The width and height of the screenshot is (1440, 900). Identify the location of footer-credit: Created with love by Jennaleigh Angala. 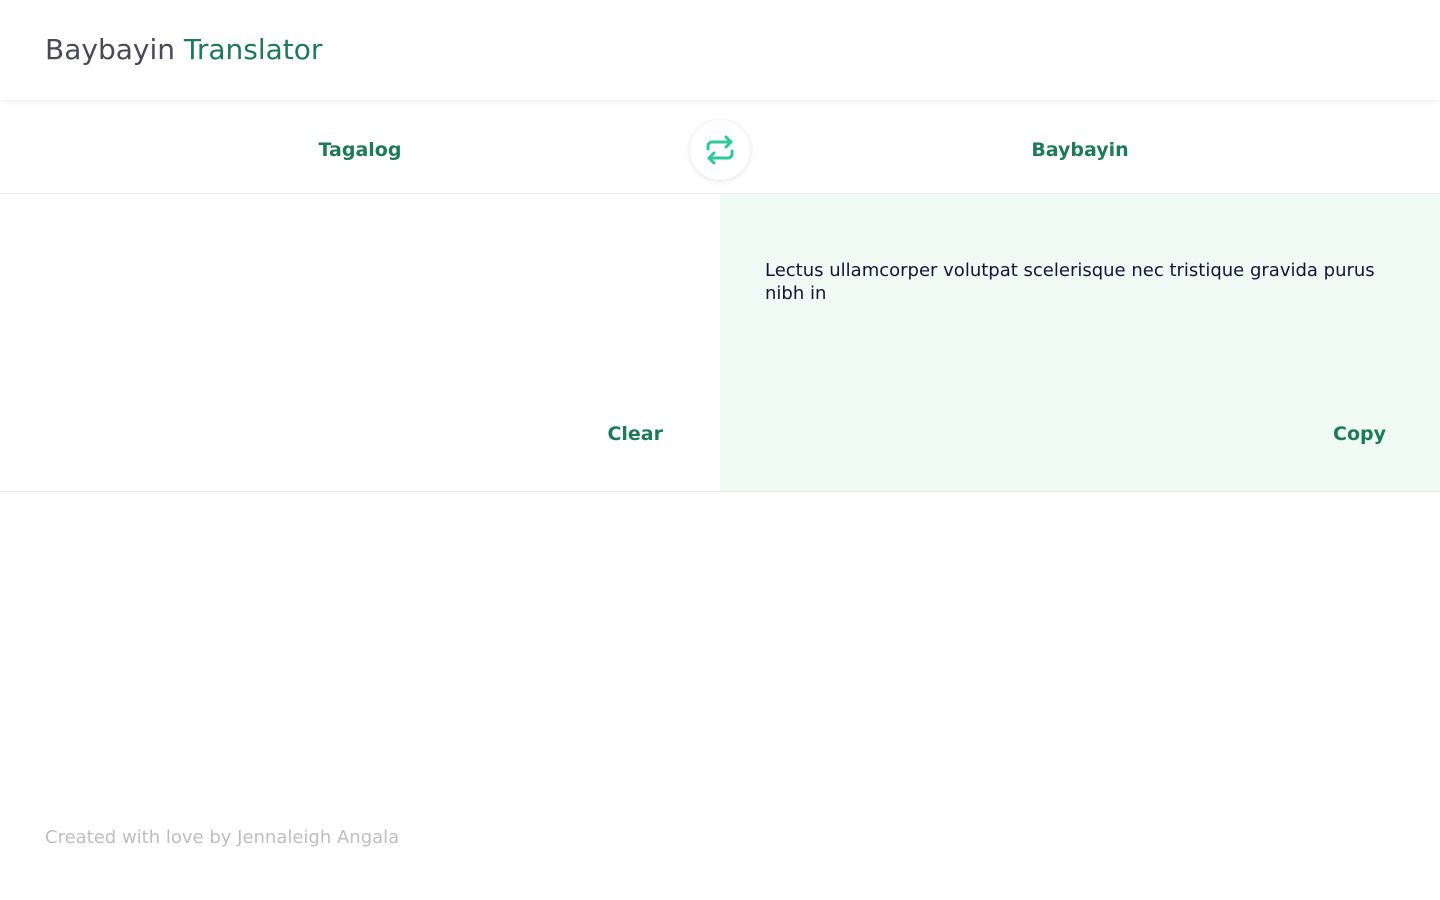
(222, 837).